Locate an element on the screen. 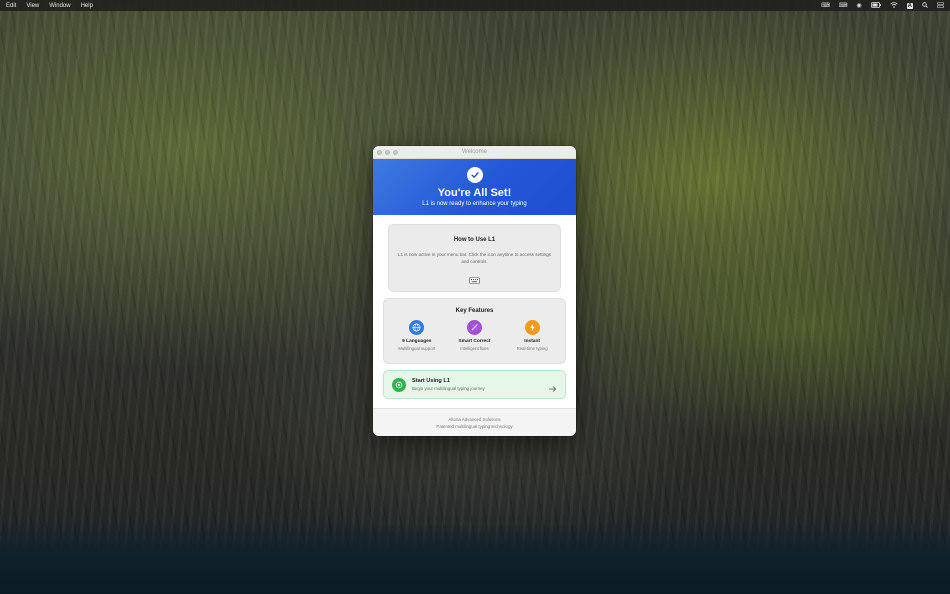  window-titlebar: Welcome is located at coordinates (474, 152).